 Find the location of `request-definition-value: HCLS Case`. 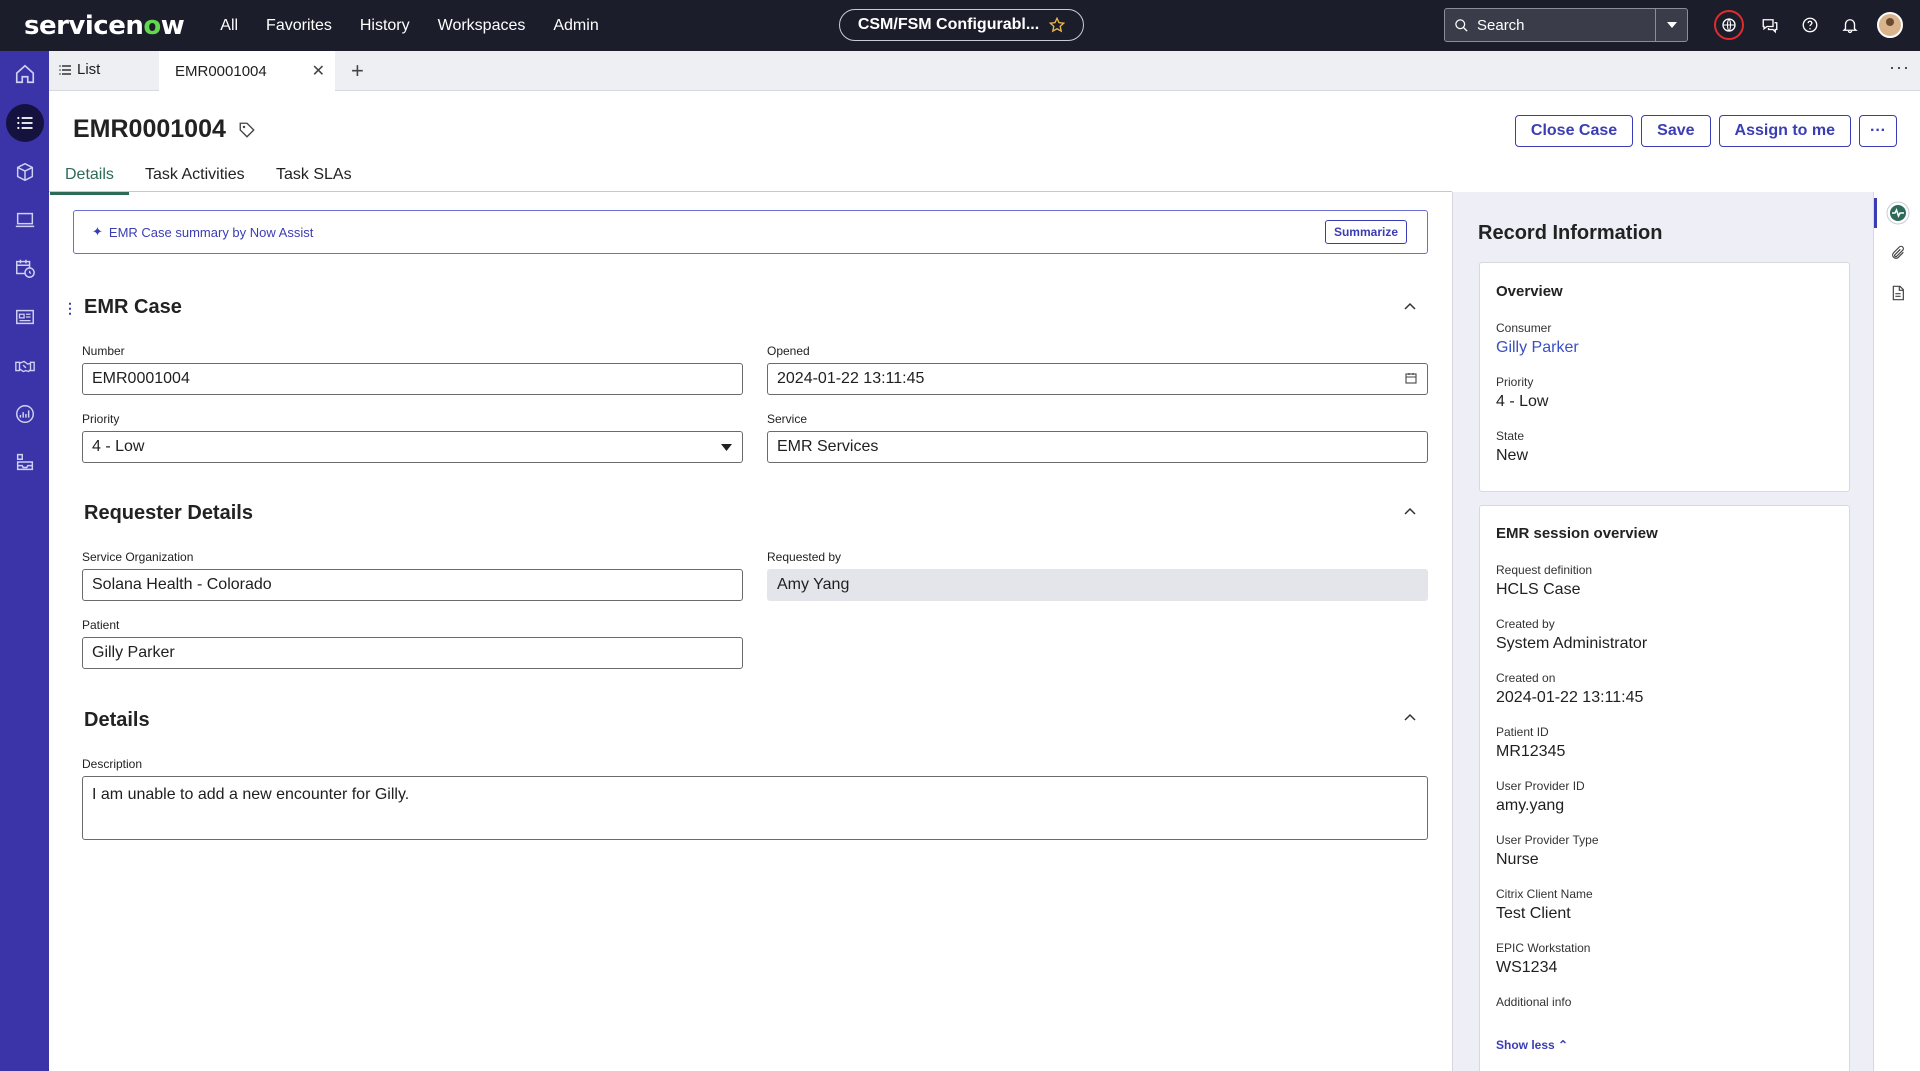

request-definition-value: HCLS Case is located at coordinates (1538, 589).